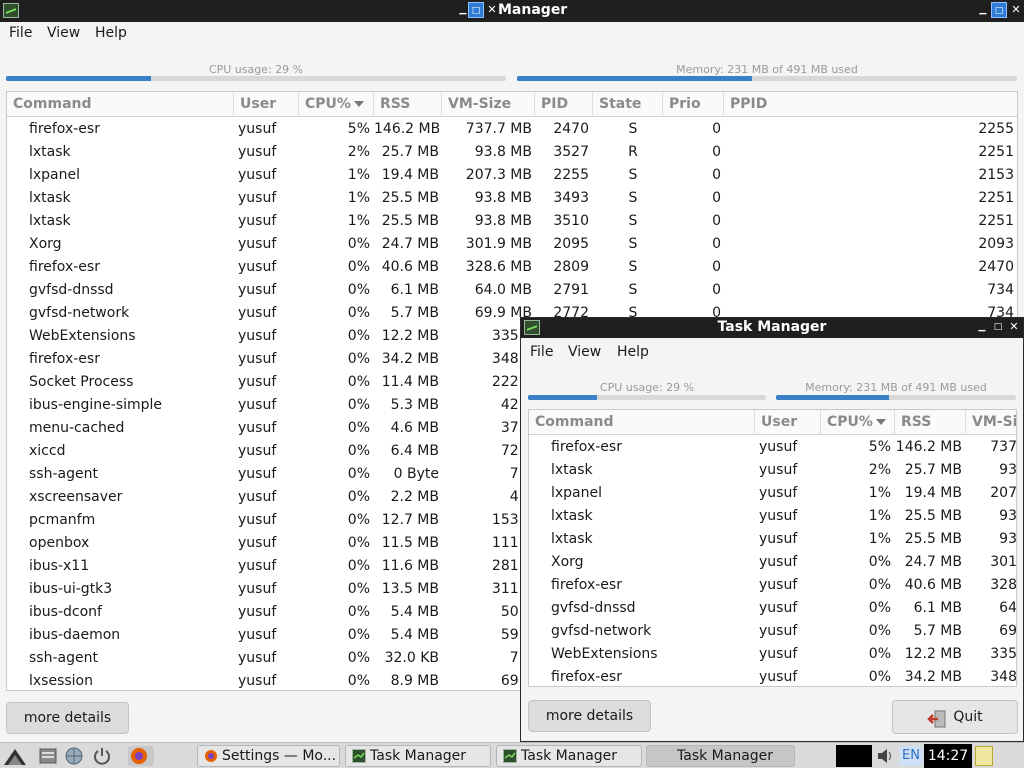  I want to click on table-row: lxtask yusuf 2% 25.7 MB 93.8 MB 3527 R 0 2251, so click(512, 152).